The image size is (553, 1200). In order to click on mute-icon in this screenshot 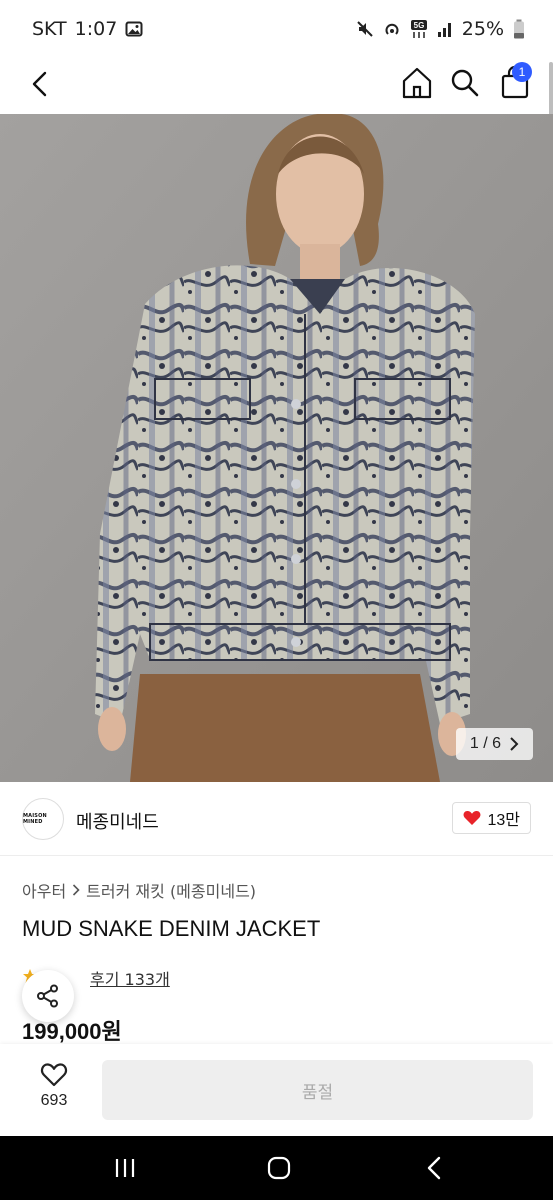, I will do `click(365, 29)`.